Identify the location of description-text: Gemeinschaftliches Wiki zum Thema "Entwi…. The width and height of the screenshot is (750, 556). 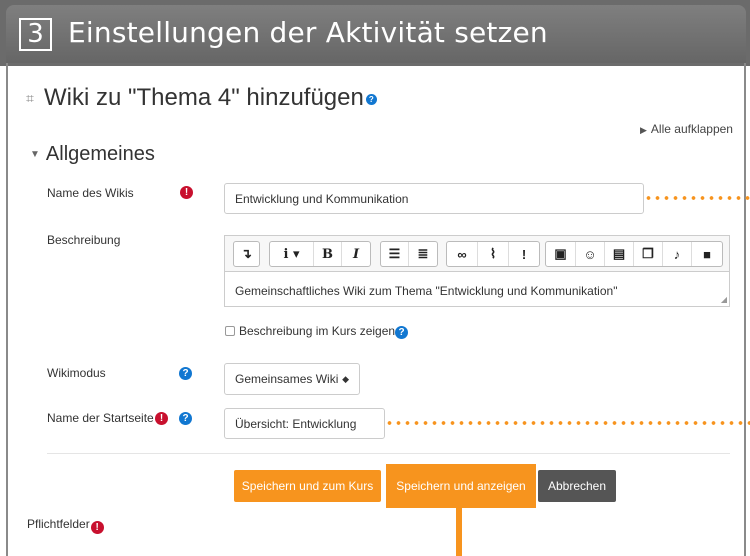
(426, 291).